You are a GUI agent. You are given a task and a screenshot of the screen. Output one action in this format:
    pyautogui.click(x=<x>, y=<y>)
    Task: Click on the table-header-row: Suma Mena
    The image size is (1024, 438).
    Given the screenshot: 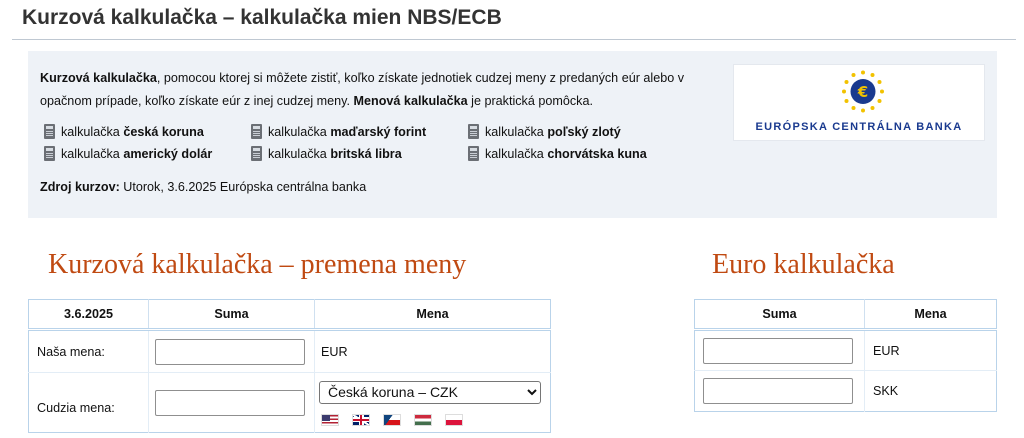 What is the action you would take?
    pyautogui.click(x=845, y=315)
    